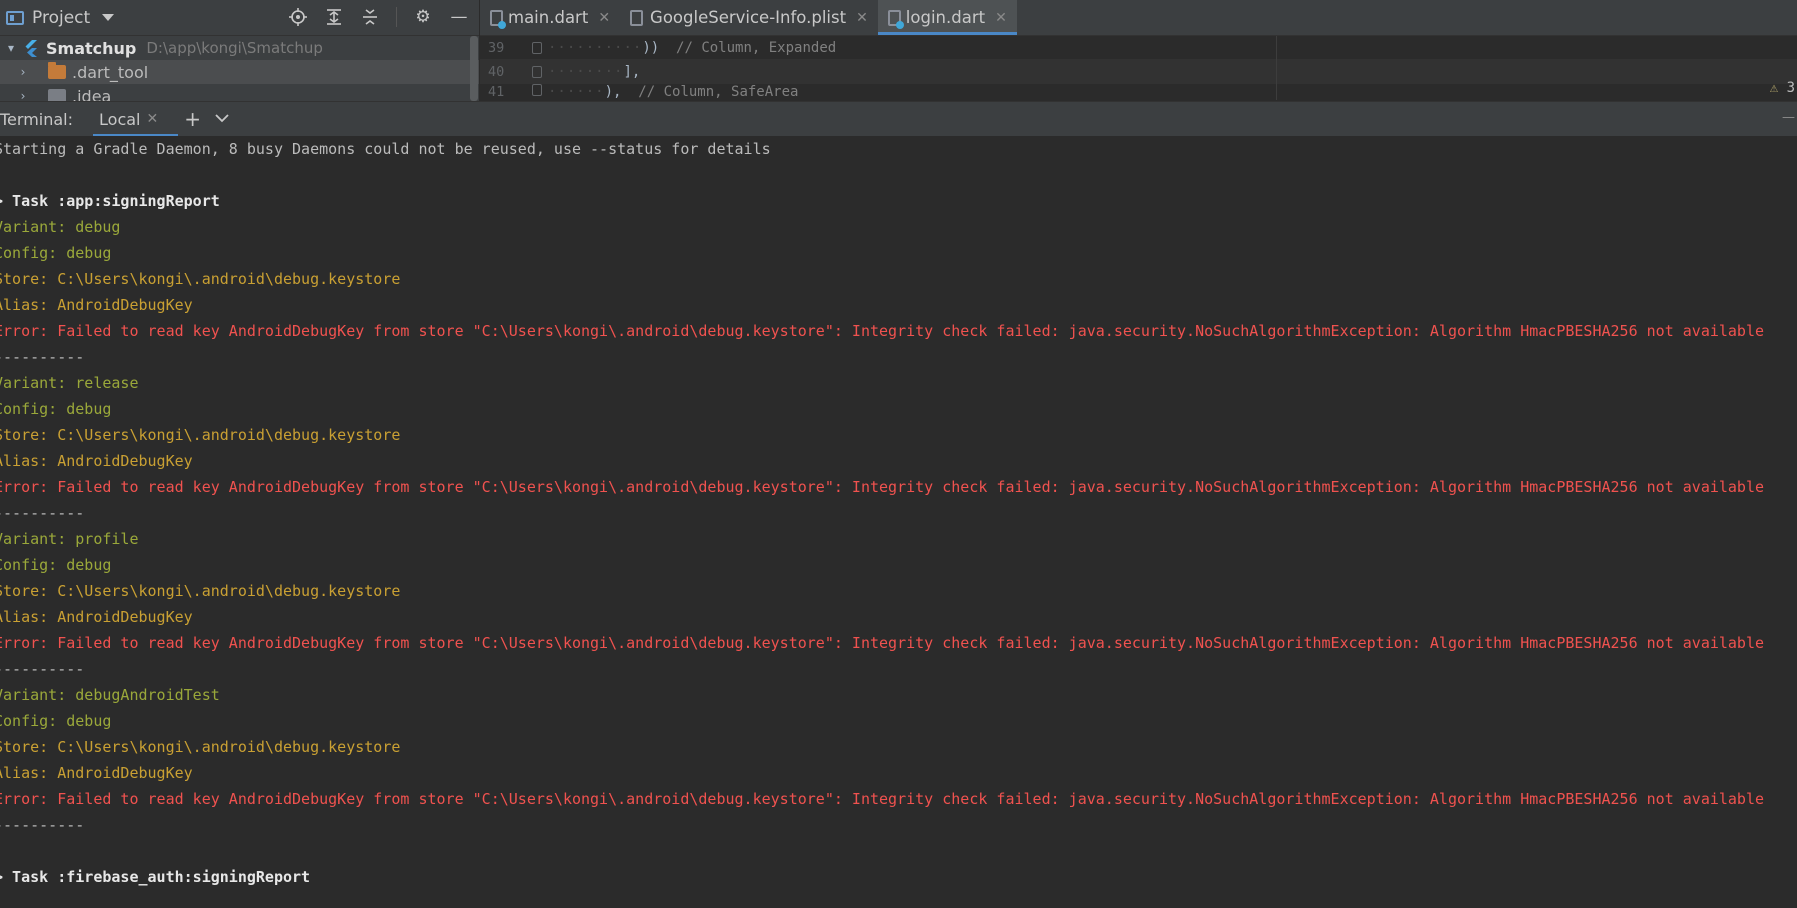  What do you see at coordinates (718, 92) in the screenshot?
I see `code-comment: // Column, SafeArea` at bounding box center [718, 92].